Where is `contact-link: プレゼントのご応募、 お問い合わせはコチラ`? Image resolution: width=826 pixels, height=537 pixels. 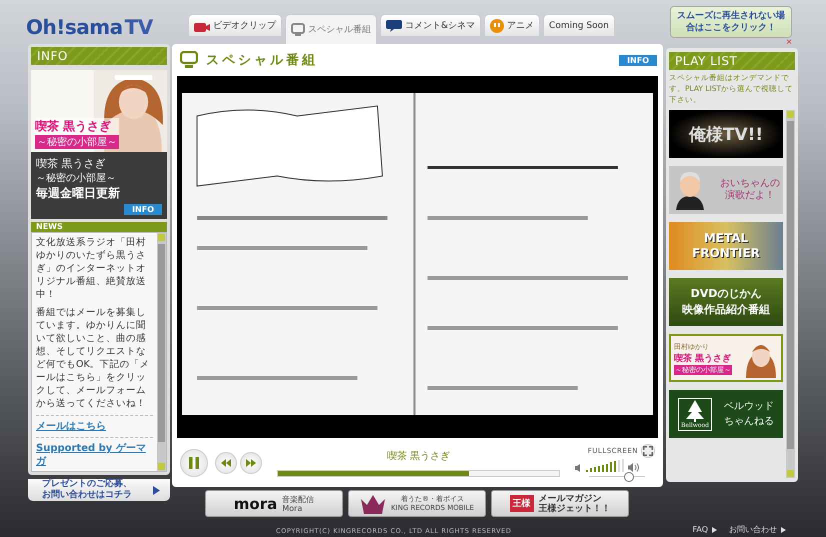
contact-link: プレゼントのご応募、 お問い合わせはコチラ is located at coordinates (99, 490).